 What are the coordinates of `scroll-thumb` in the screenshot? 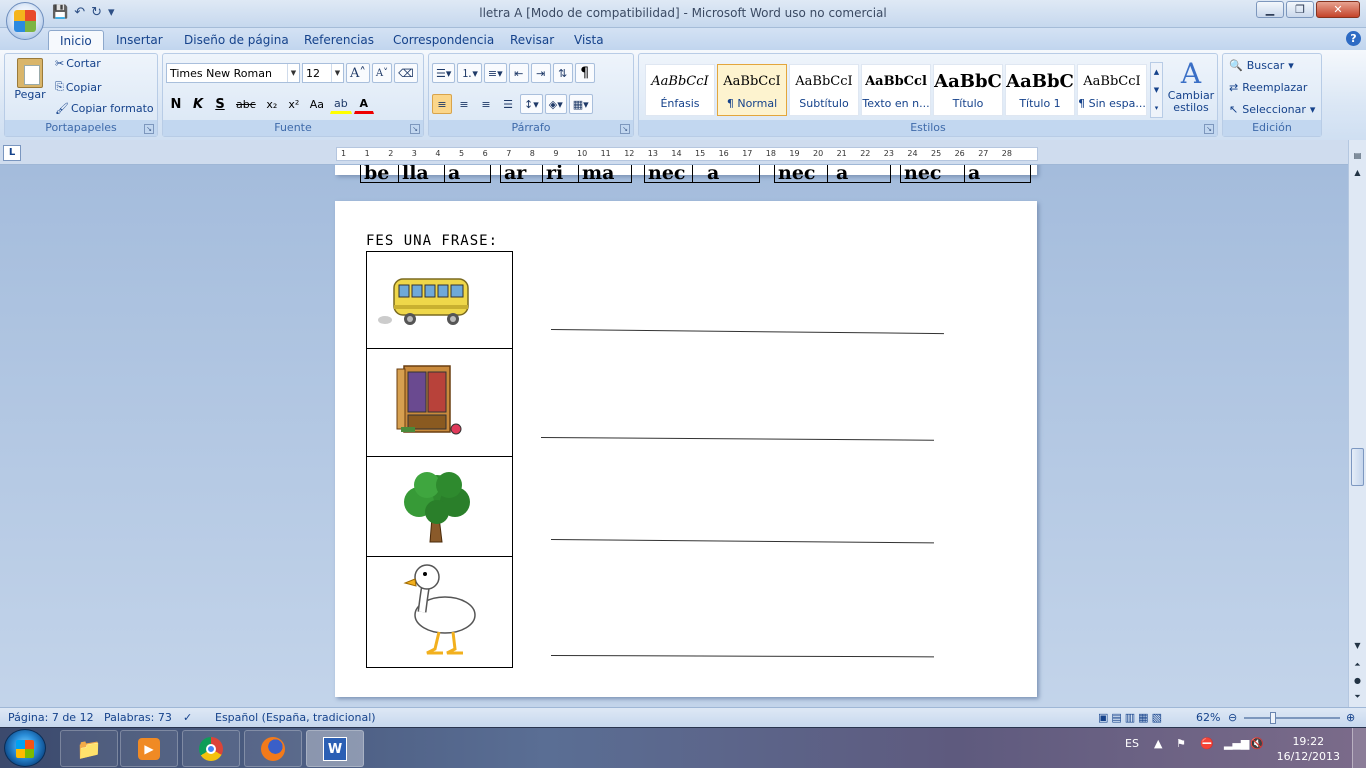 It's located at (1357, 467).